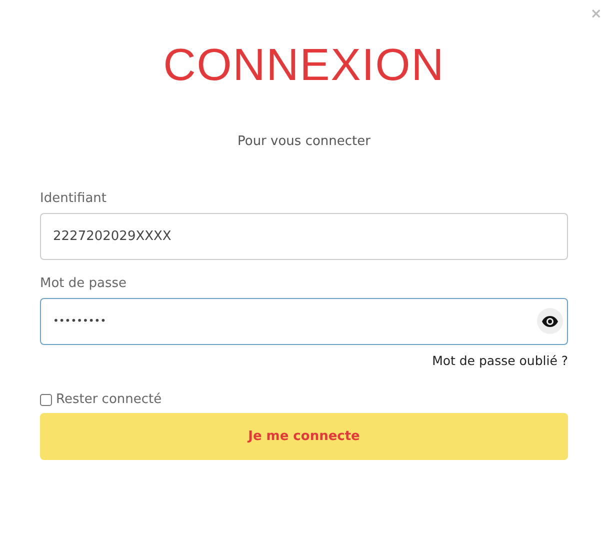  I want to click on forgot-password-link: Mot de passe oublié ?, so click(500, 360).